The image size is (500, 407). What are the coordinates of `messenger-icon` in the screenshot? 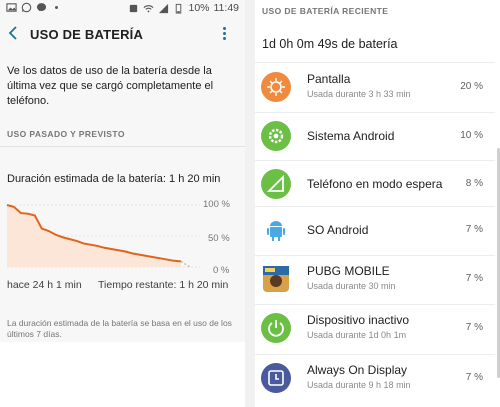 It's located at (41, 7).